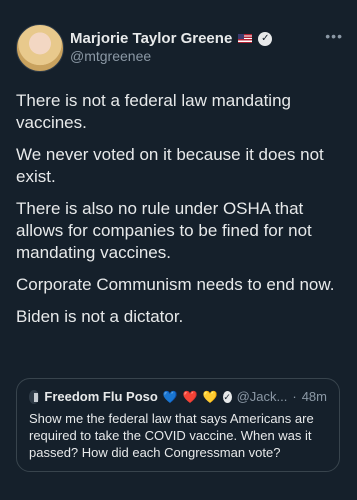  What do you see at coordinates (227, 396) in the screenshot?
I see `quoted-verified-icon: ✓` at bounding box center [227, 396].